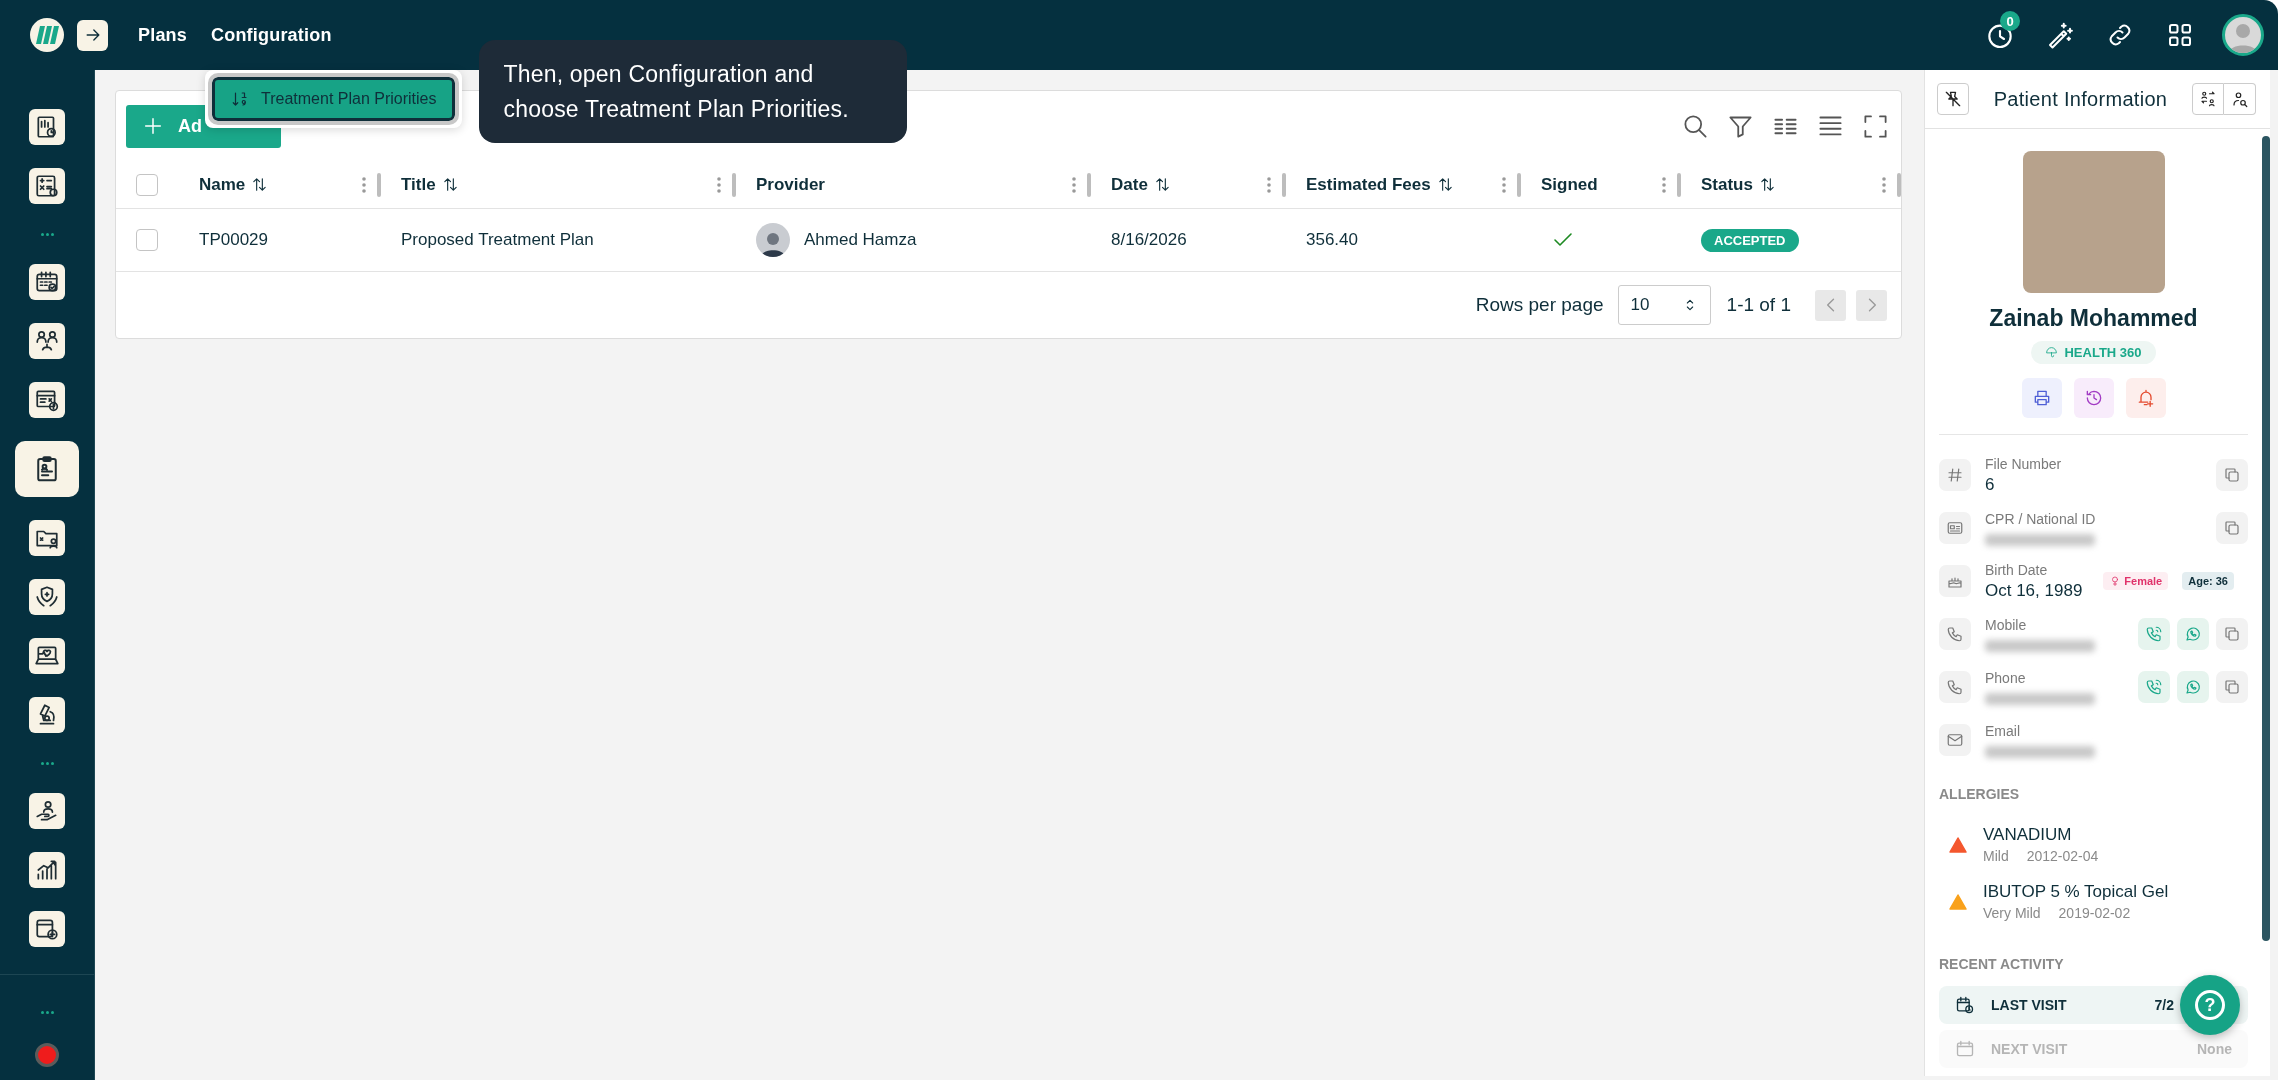 The height and width of the screenshot is (1080, 2278). I want to click on hand-person-icon, so click(47, 811).